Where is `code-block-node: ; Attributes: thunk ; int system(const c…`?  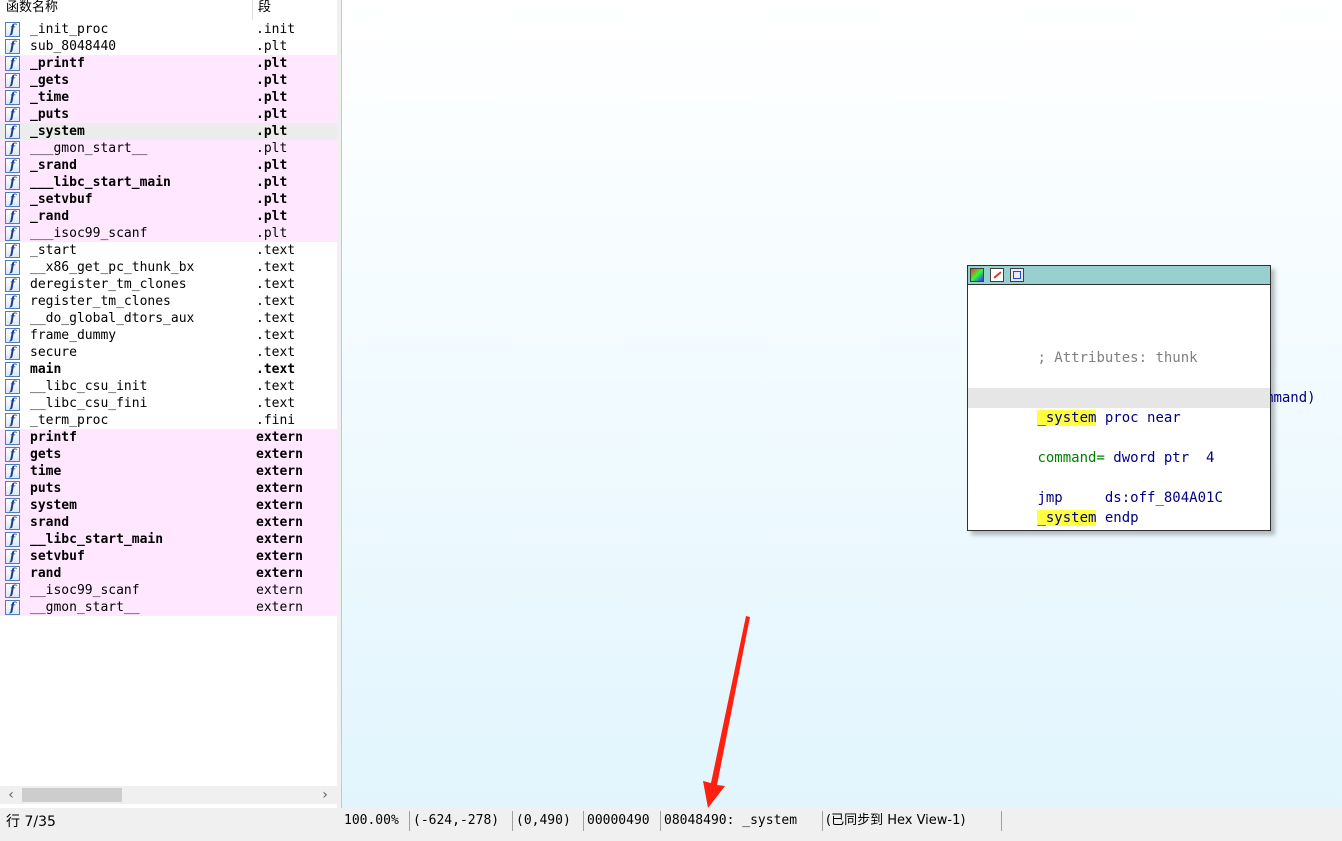
code-block-node: ; Attributes: thunk ; int system(const c… is located at coordinates (1141, 398).